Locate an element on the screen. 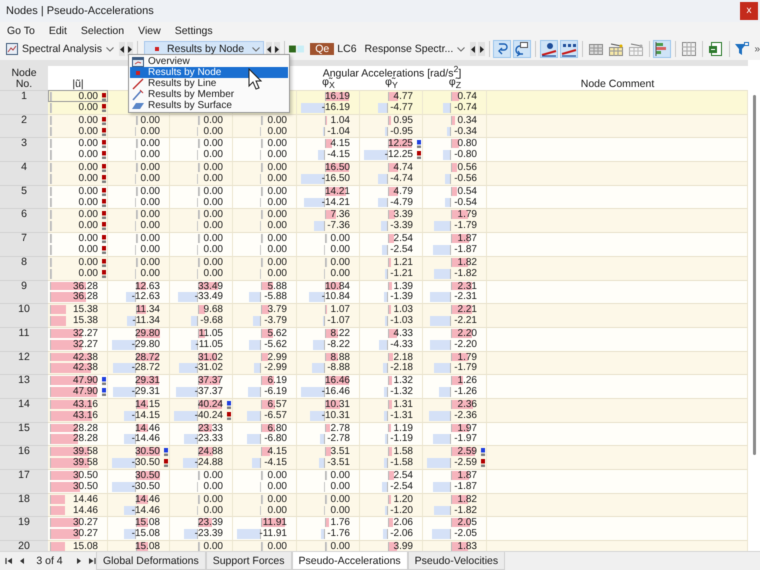  triangle-right-icon is located at coordinates (482, 49).